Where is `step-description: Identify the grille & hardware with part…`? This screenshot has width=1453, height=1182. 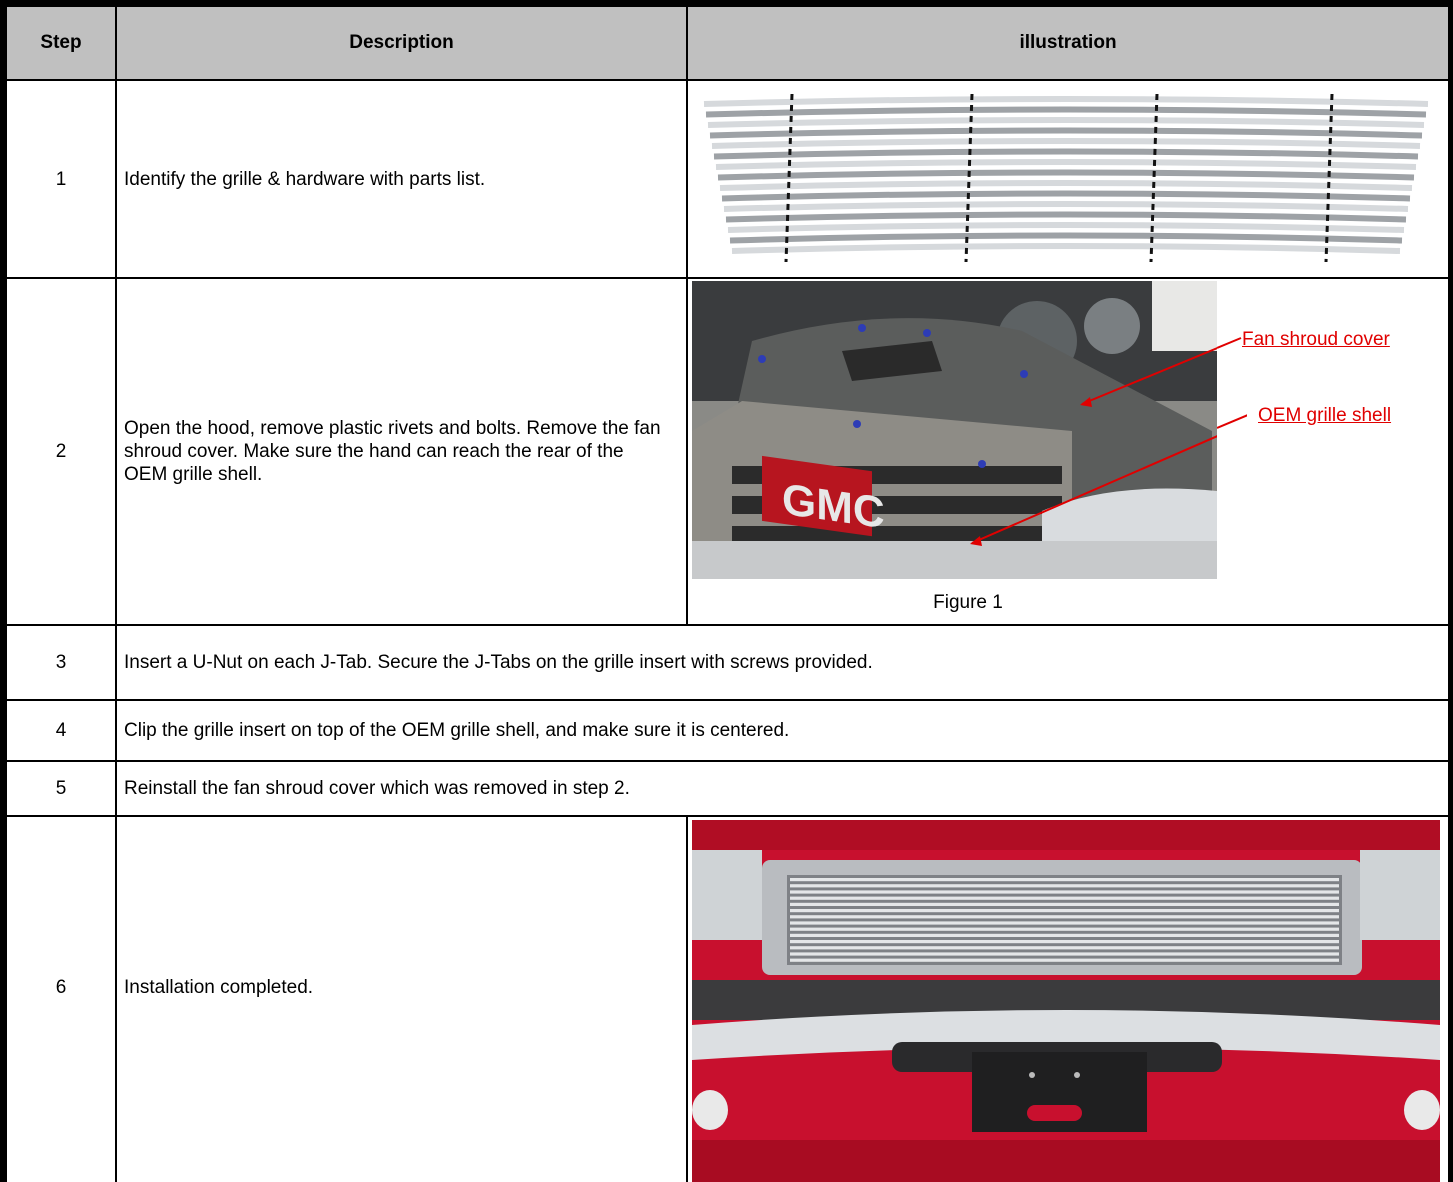 step-description: Identify the grille & hardware with part… is located at coordinates (305, 179).